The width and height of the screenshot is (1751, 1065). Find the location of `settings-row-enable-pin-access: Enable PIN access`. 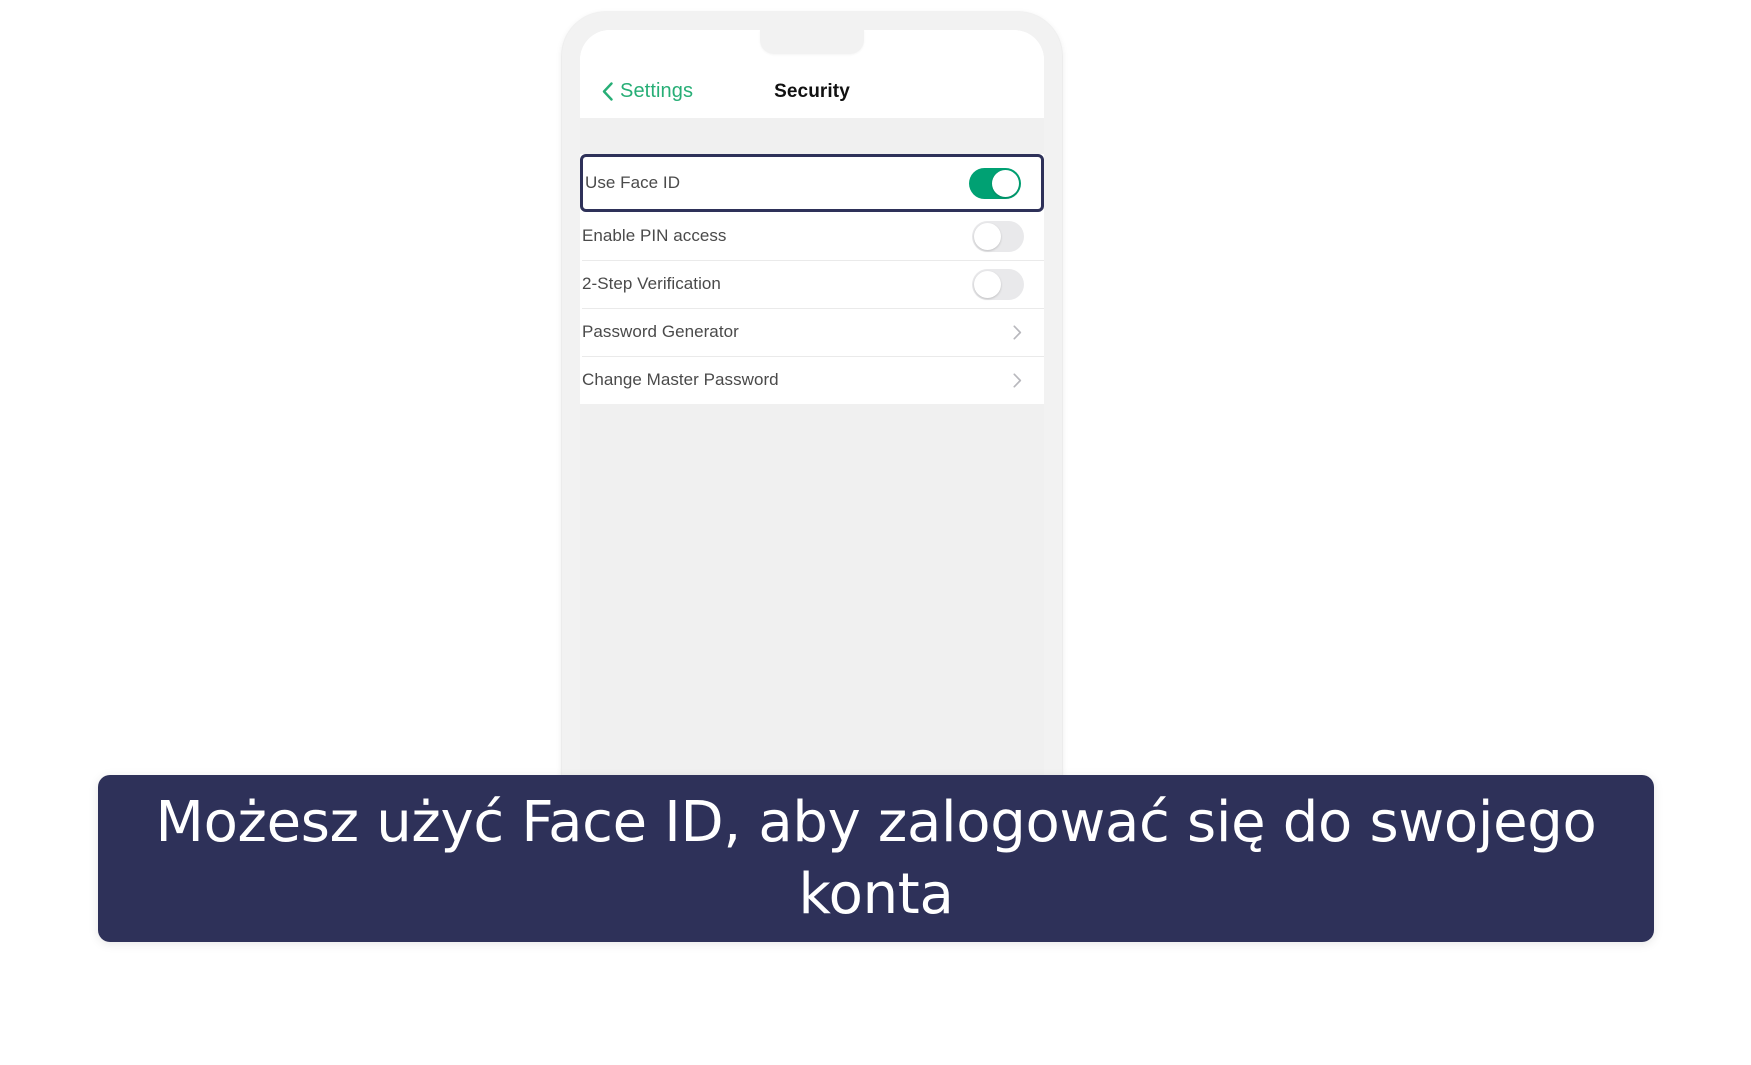

settings-row-enable-pin-access: Enable PIN access is located at coordinates (812, 236).